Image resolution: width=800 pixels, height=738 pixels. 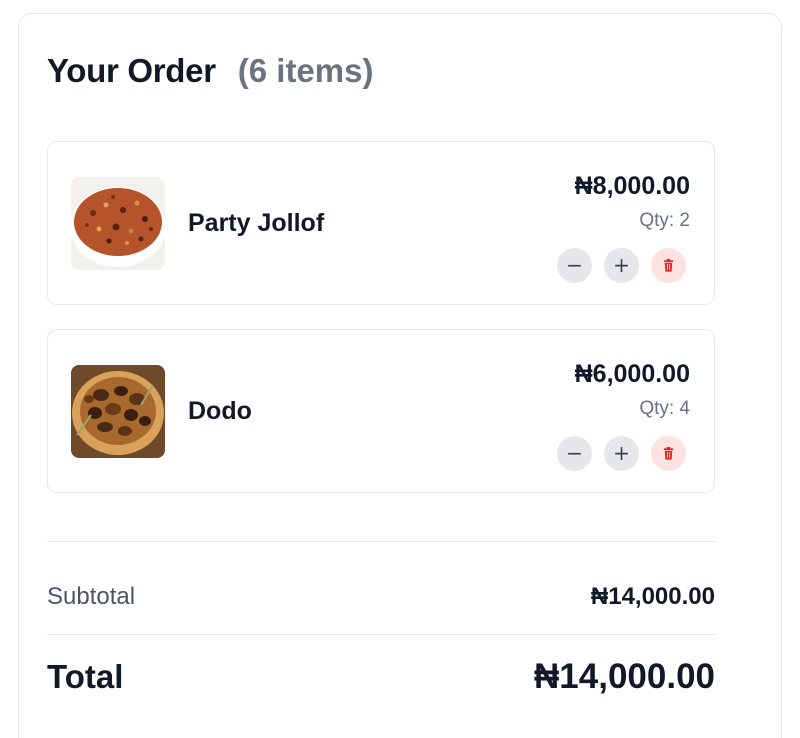 What do you see at coordinates (256, 223) in the screenshot?
I see `item-name: Party Jollof` at bounding box center [256, 223].